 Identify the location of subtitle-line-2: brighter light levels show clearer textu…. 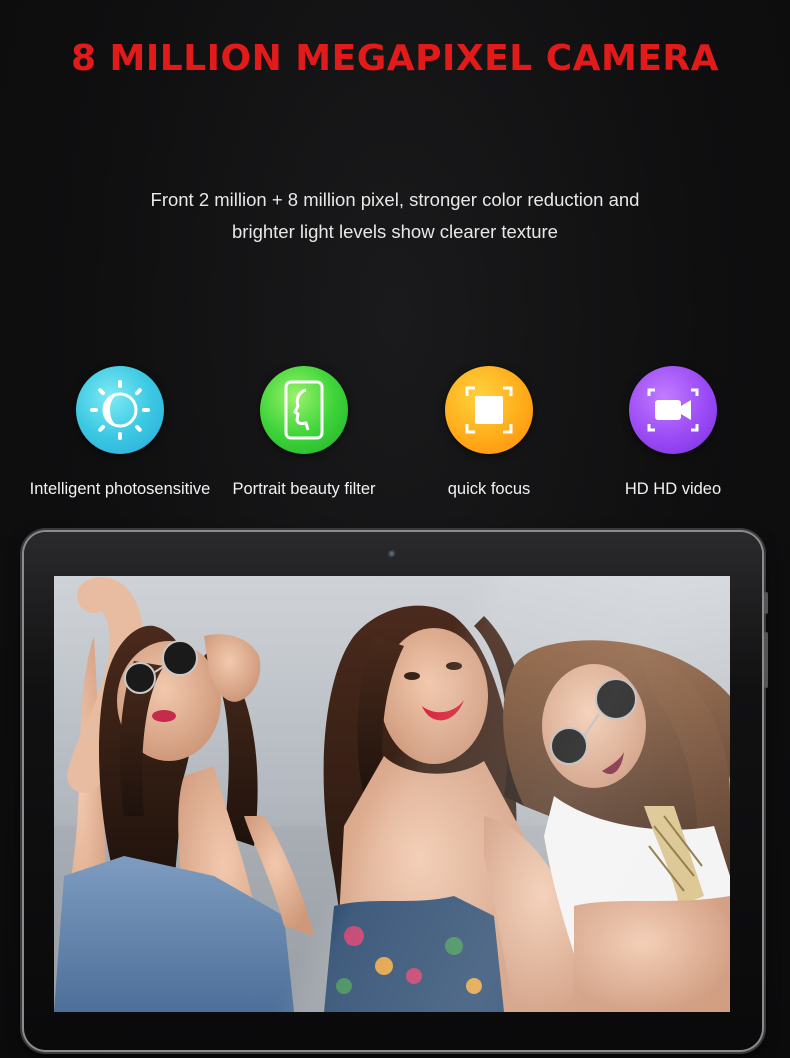
(395, 231).